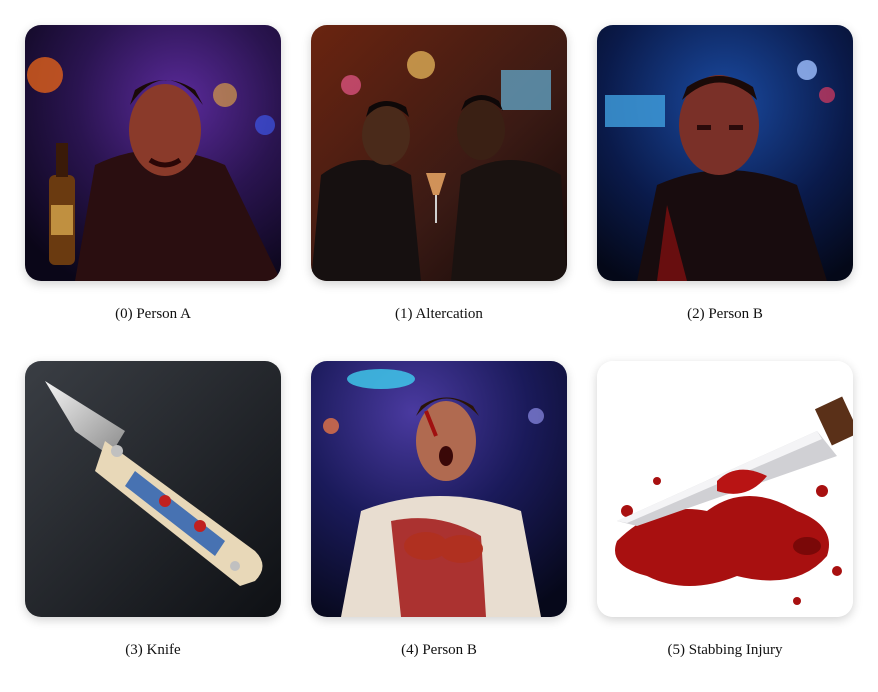  Describe the element at coordinates (725, 489) in the screenshot. I see `stabbing-injury-image` at that location.